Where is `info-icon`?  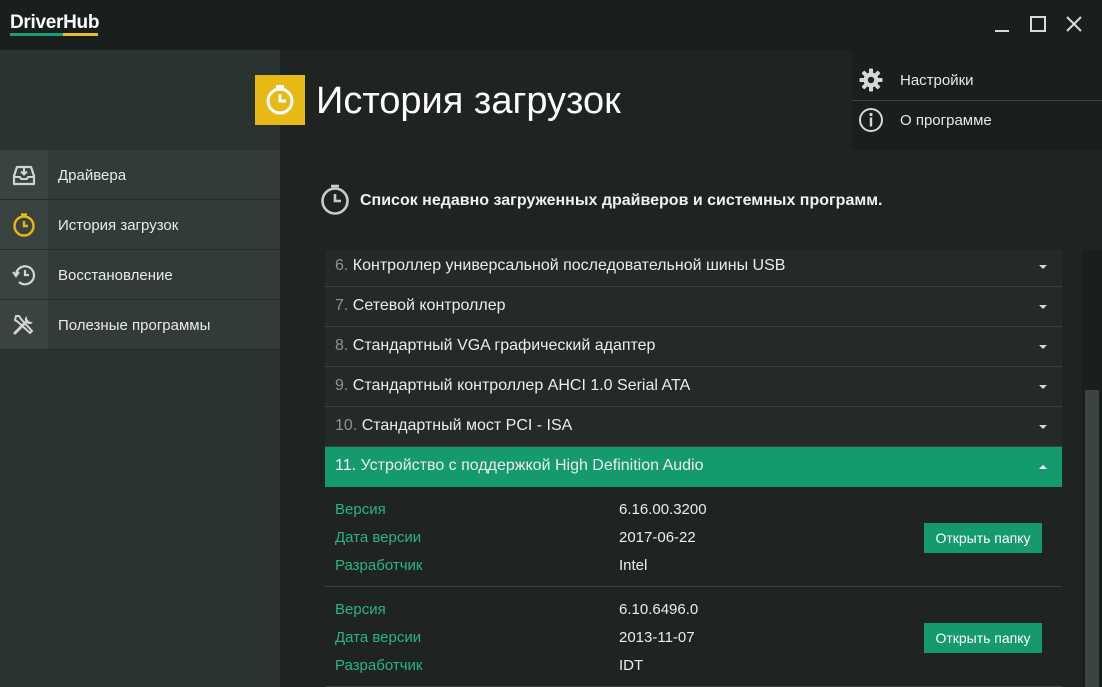 info-icon is located at coordinates (871, 120).